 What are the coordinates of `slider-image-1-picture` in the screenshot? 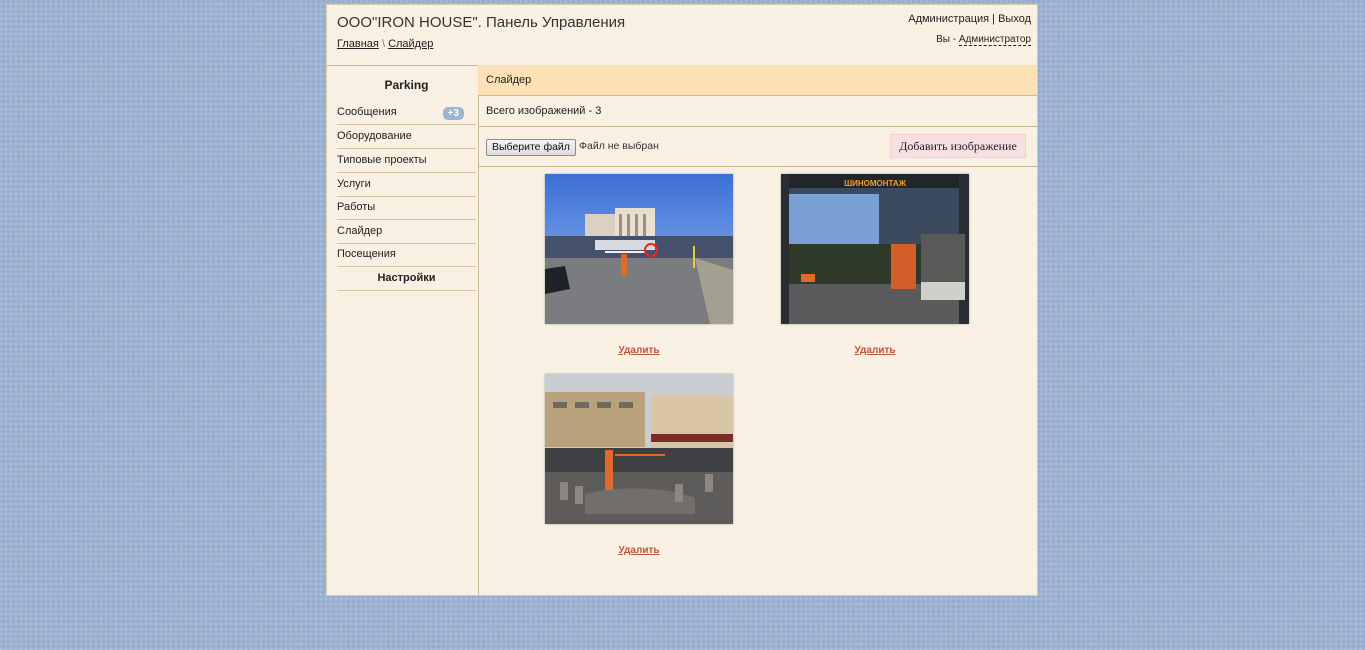 It's located at (639, 249).